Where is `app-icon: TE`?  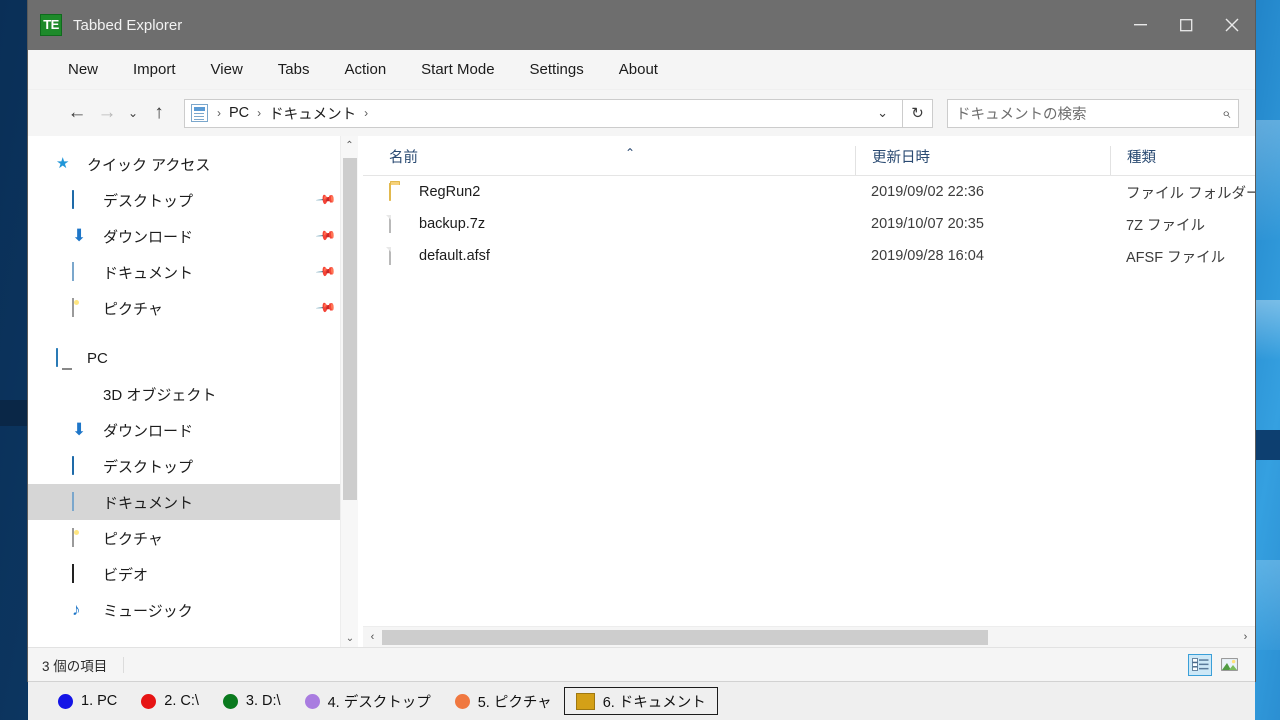 app-icon: TE is located at coordinates (51, 25).